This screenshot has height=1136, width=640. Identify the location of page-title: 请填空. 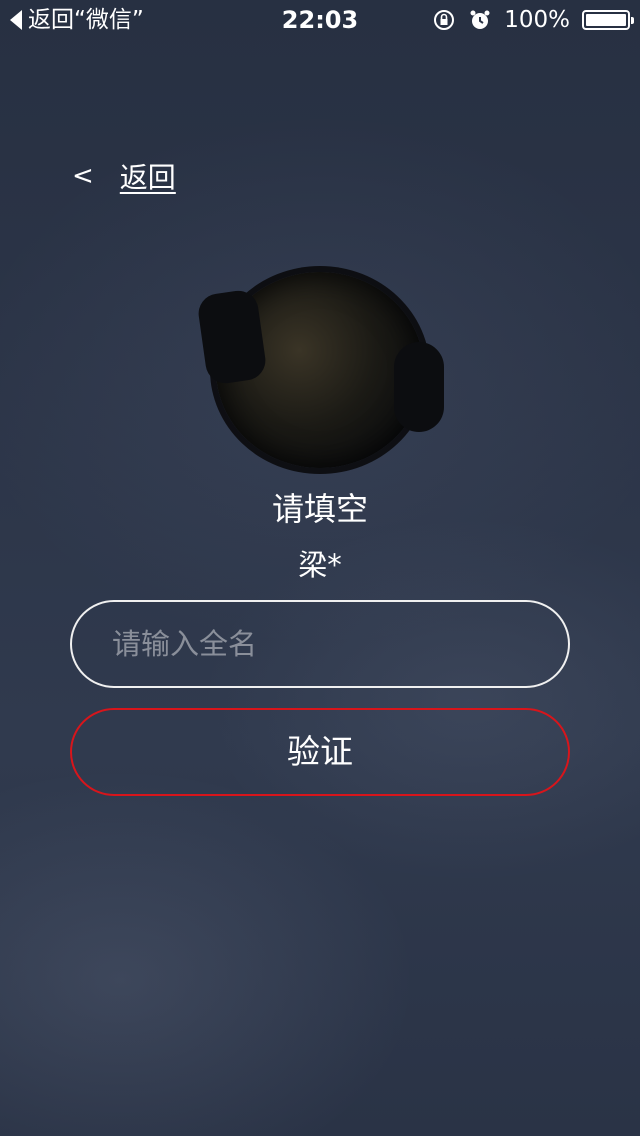
(319, 509).